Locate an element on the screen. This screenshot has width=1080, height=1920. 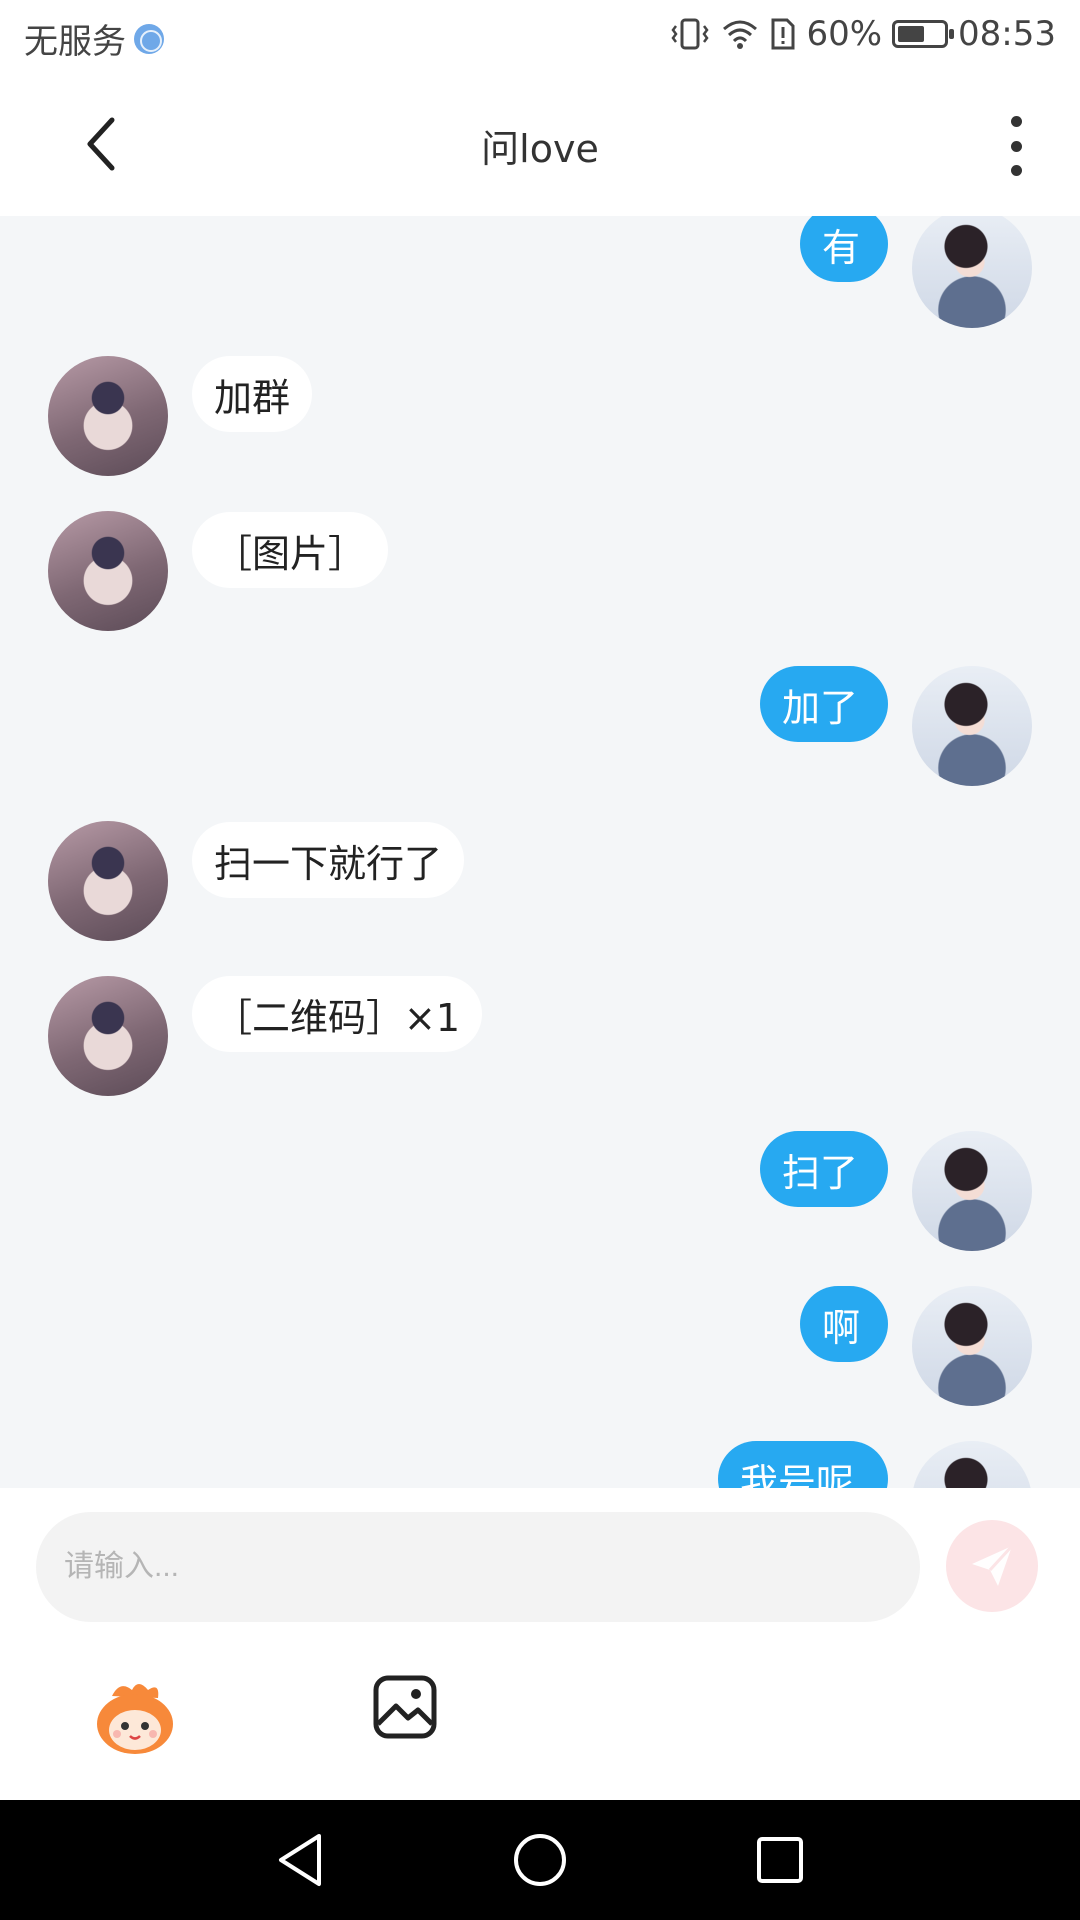
message-bubble-outgoing: 我号呢 is located at coordinates (803, 1464).